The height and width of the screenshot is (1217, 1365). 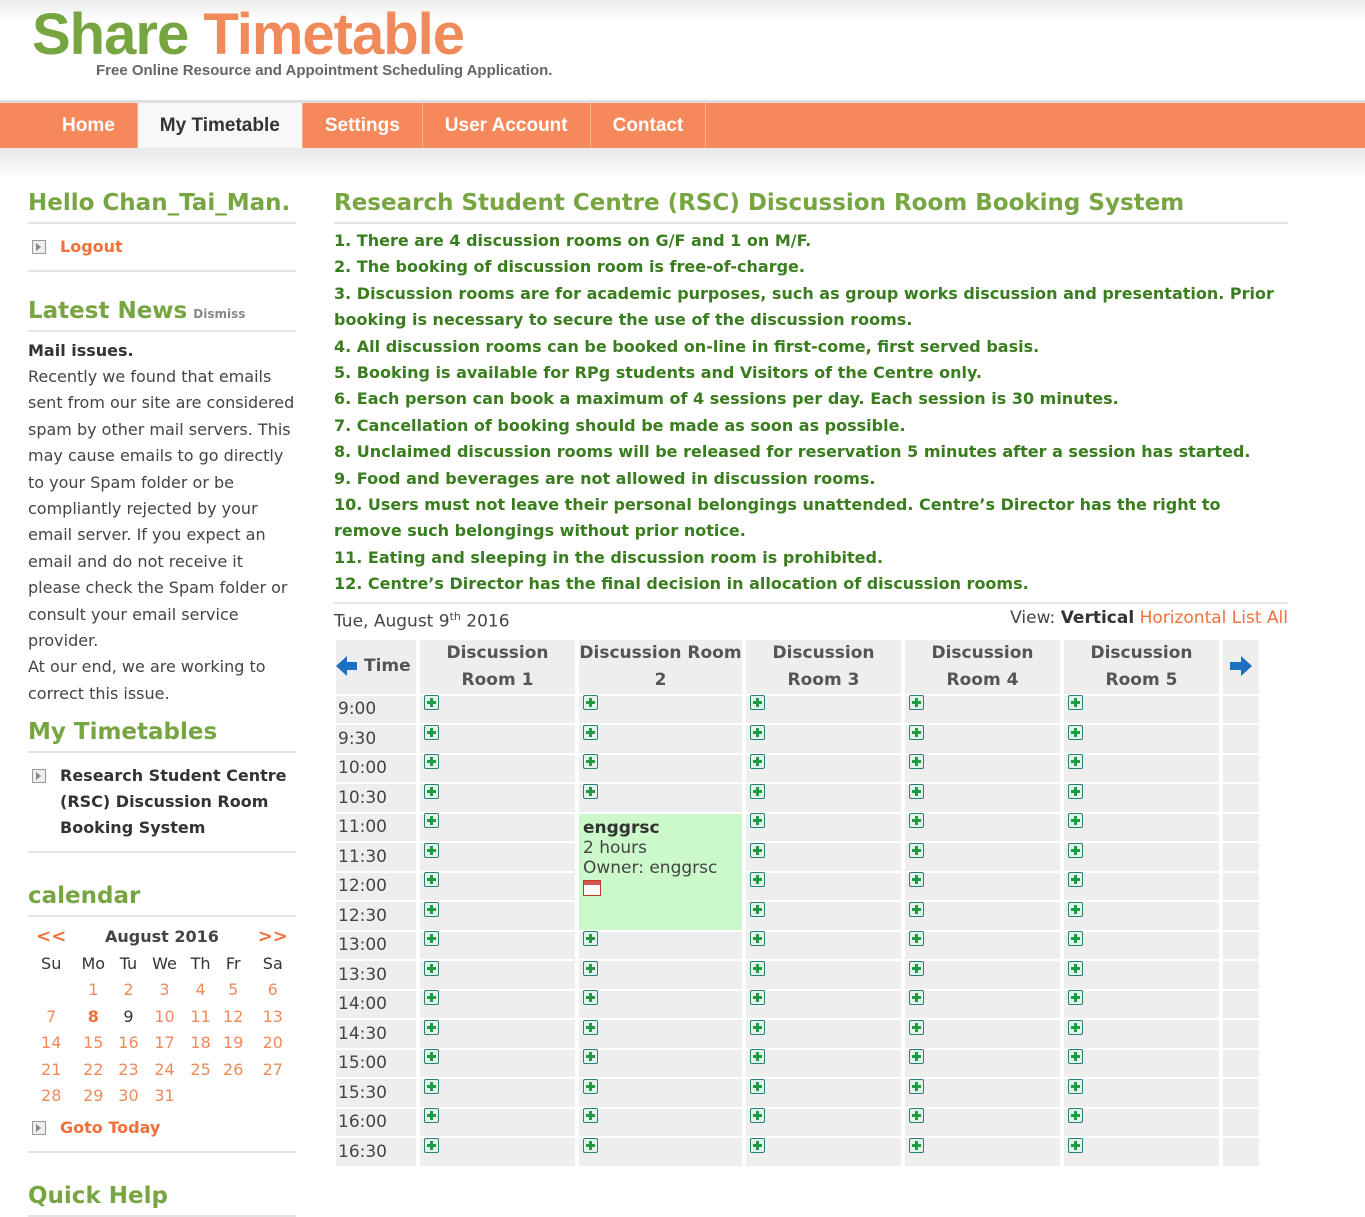 I want to click on view-horizontal-link: Horizontal, so click(x=1183, y=618).